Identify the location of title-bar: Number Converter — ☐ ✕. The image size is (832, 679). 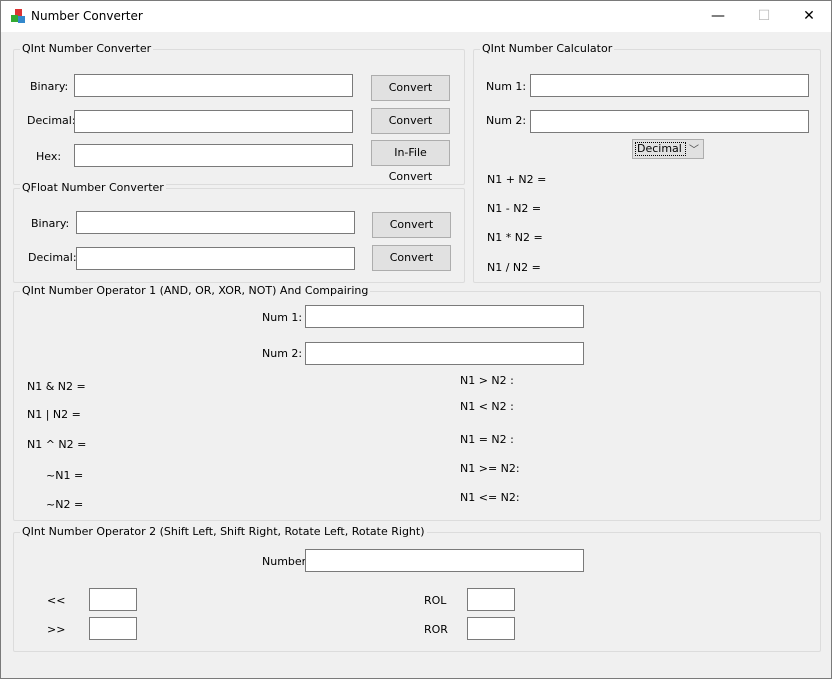
(416, 16).